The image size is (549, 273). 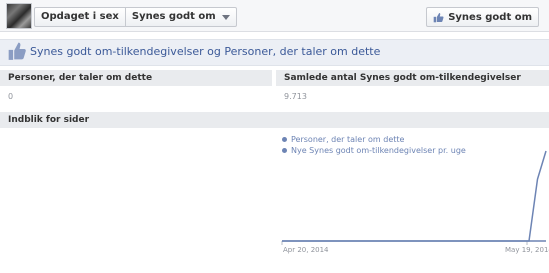 I want to click on breadcrumb-page-dropdown: Synes godt om, so click(x=180, y=17).